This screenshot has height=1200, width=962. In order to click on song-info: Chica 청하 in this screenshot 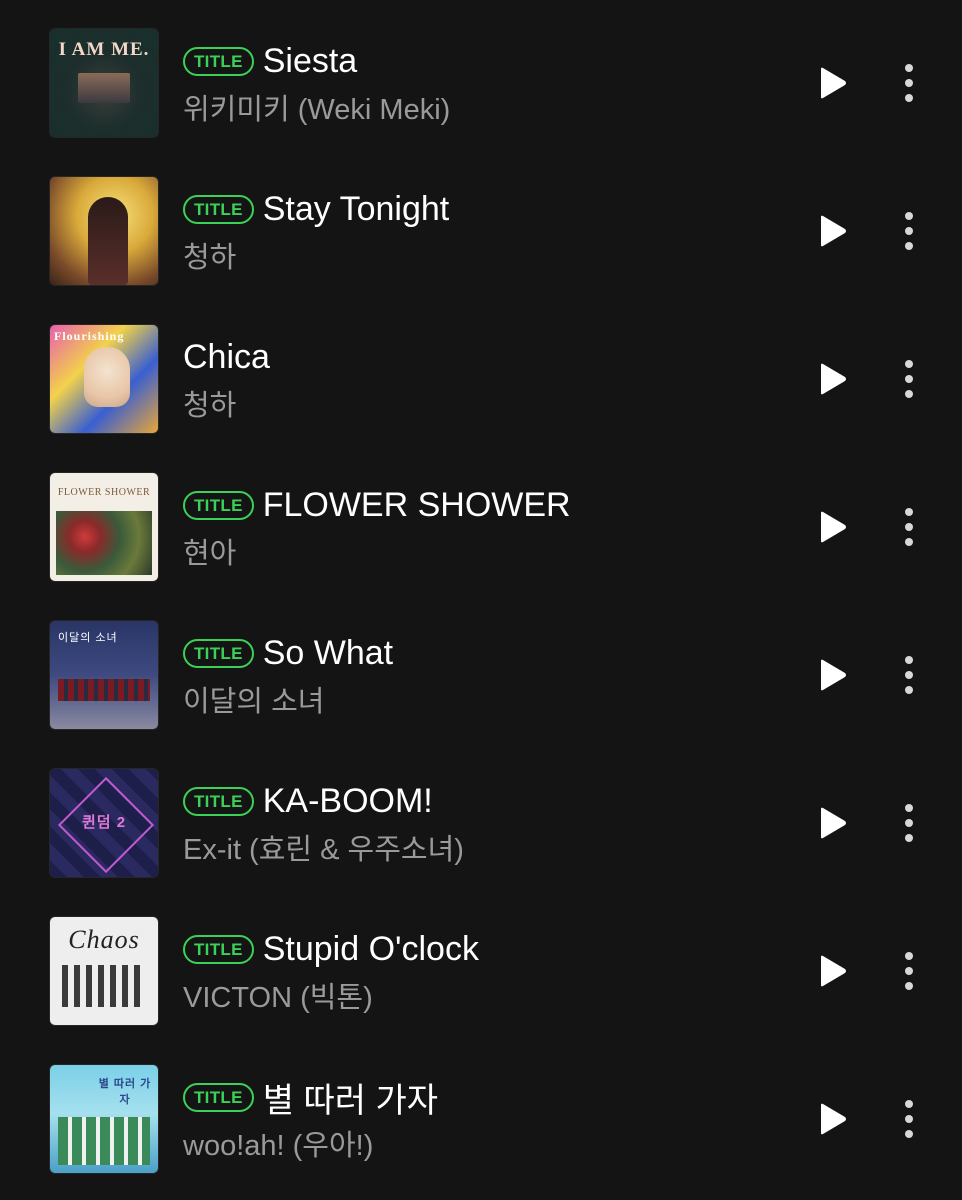, I will do `click(482, 380)`.